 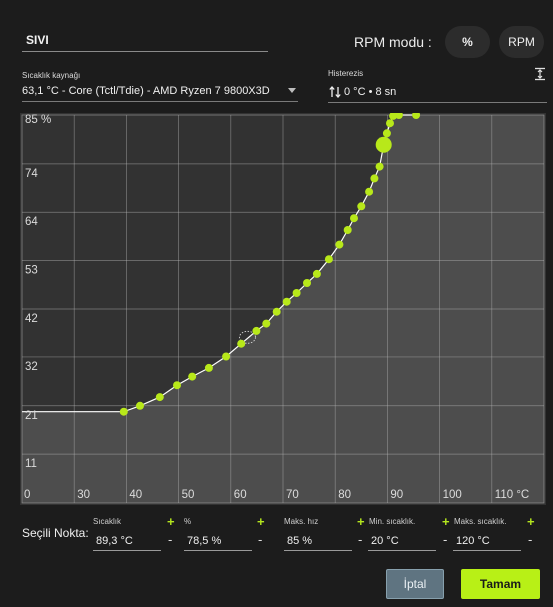 What do you see at coordinates (346, 73) in the screenshot?
I see `hysteresis-label: Histerezis` at bounding box center [346, 73].